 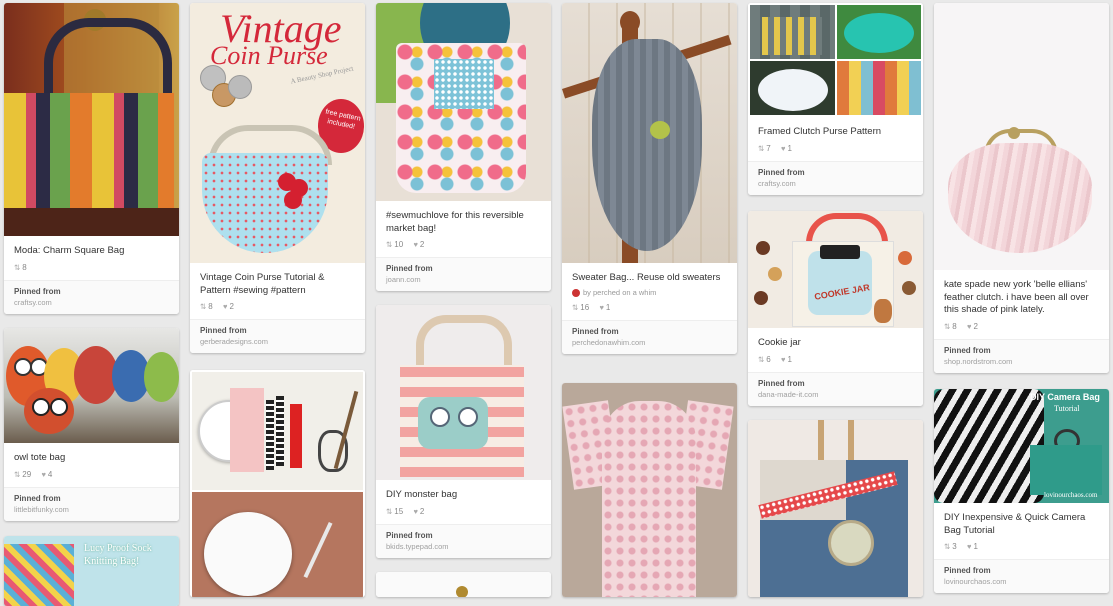 What do you see at coordinates (91, 509) in the screenshot?
I see `source-domain: littlebitfunky.com` at bounding box center [91, 509].